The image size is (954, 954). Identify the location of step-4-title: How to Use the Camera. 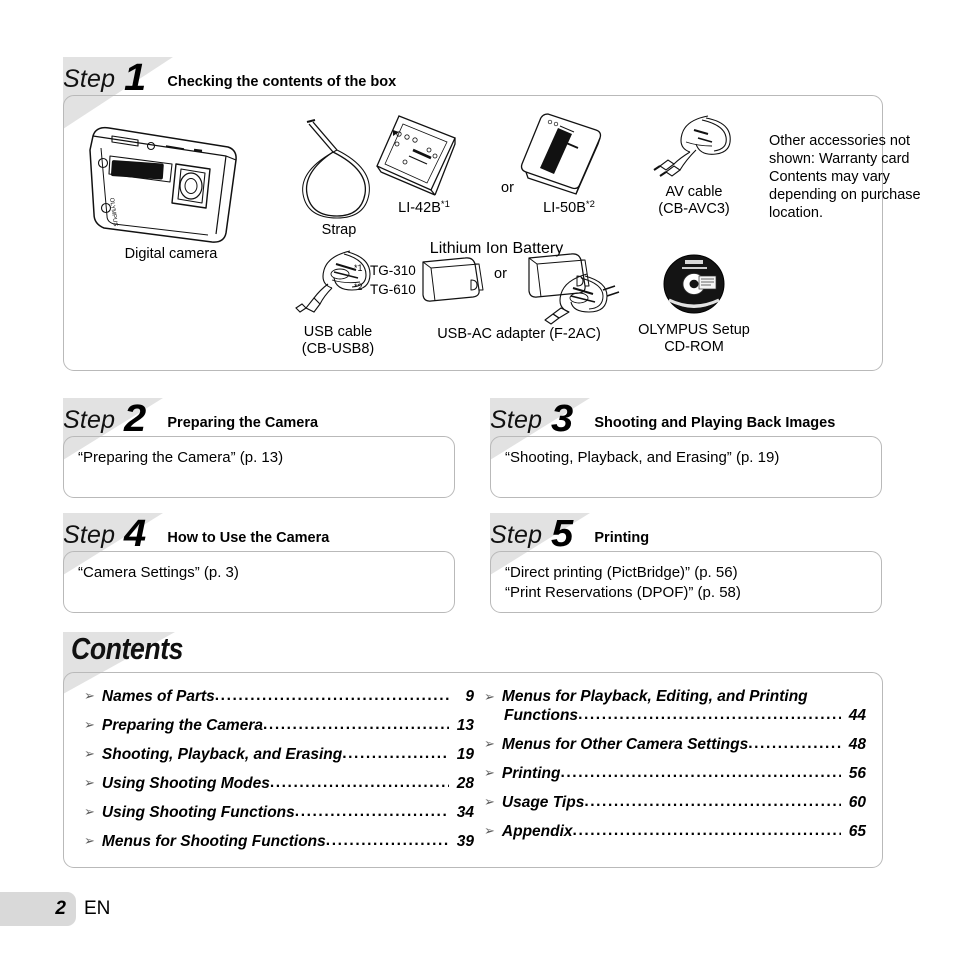
(248, 537).